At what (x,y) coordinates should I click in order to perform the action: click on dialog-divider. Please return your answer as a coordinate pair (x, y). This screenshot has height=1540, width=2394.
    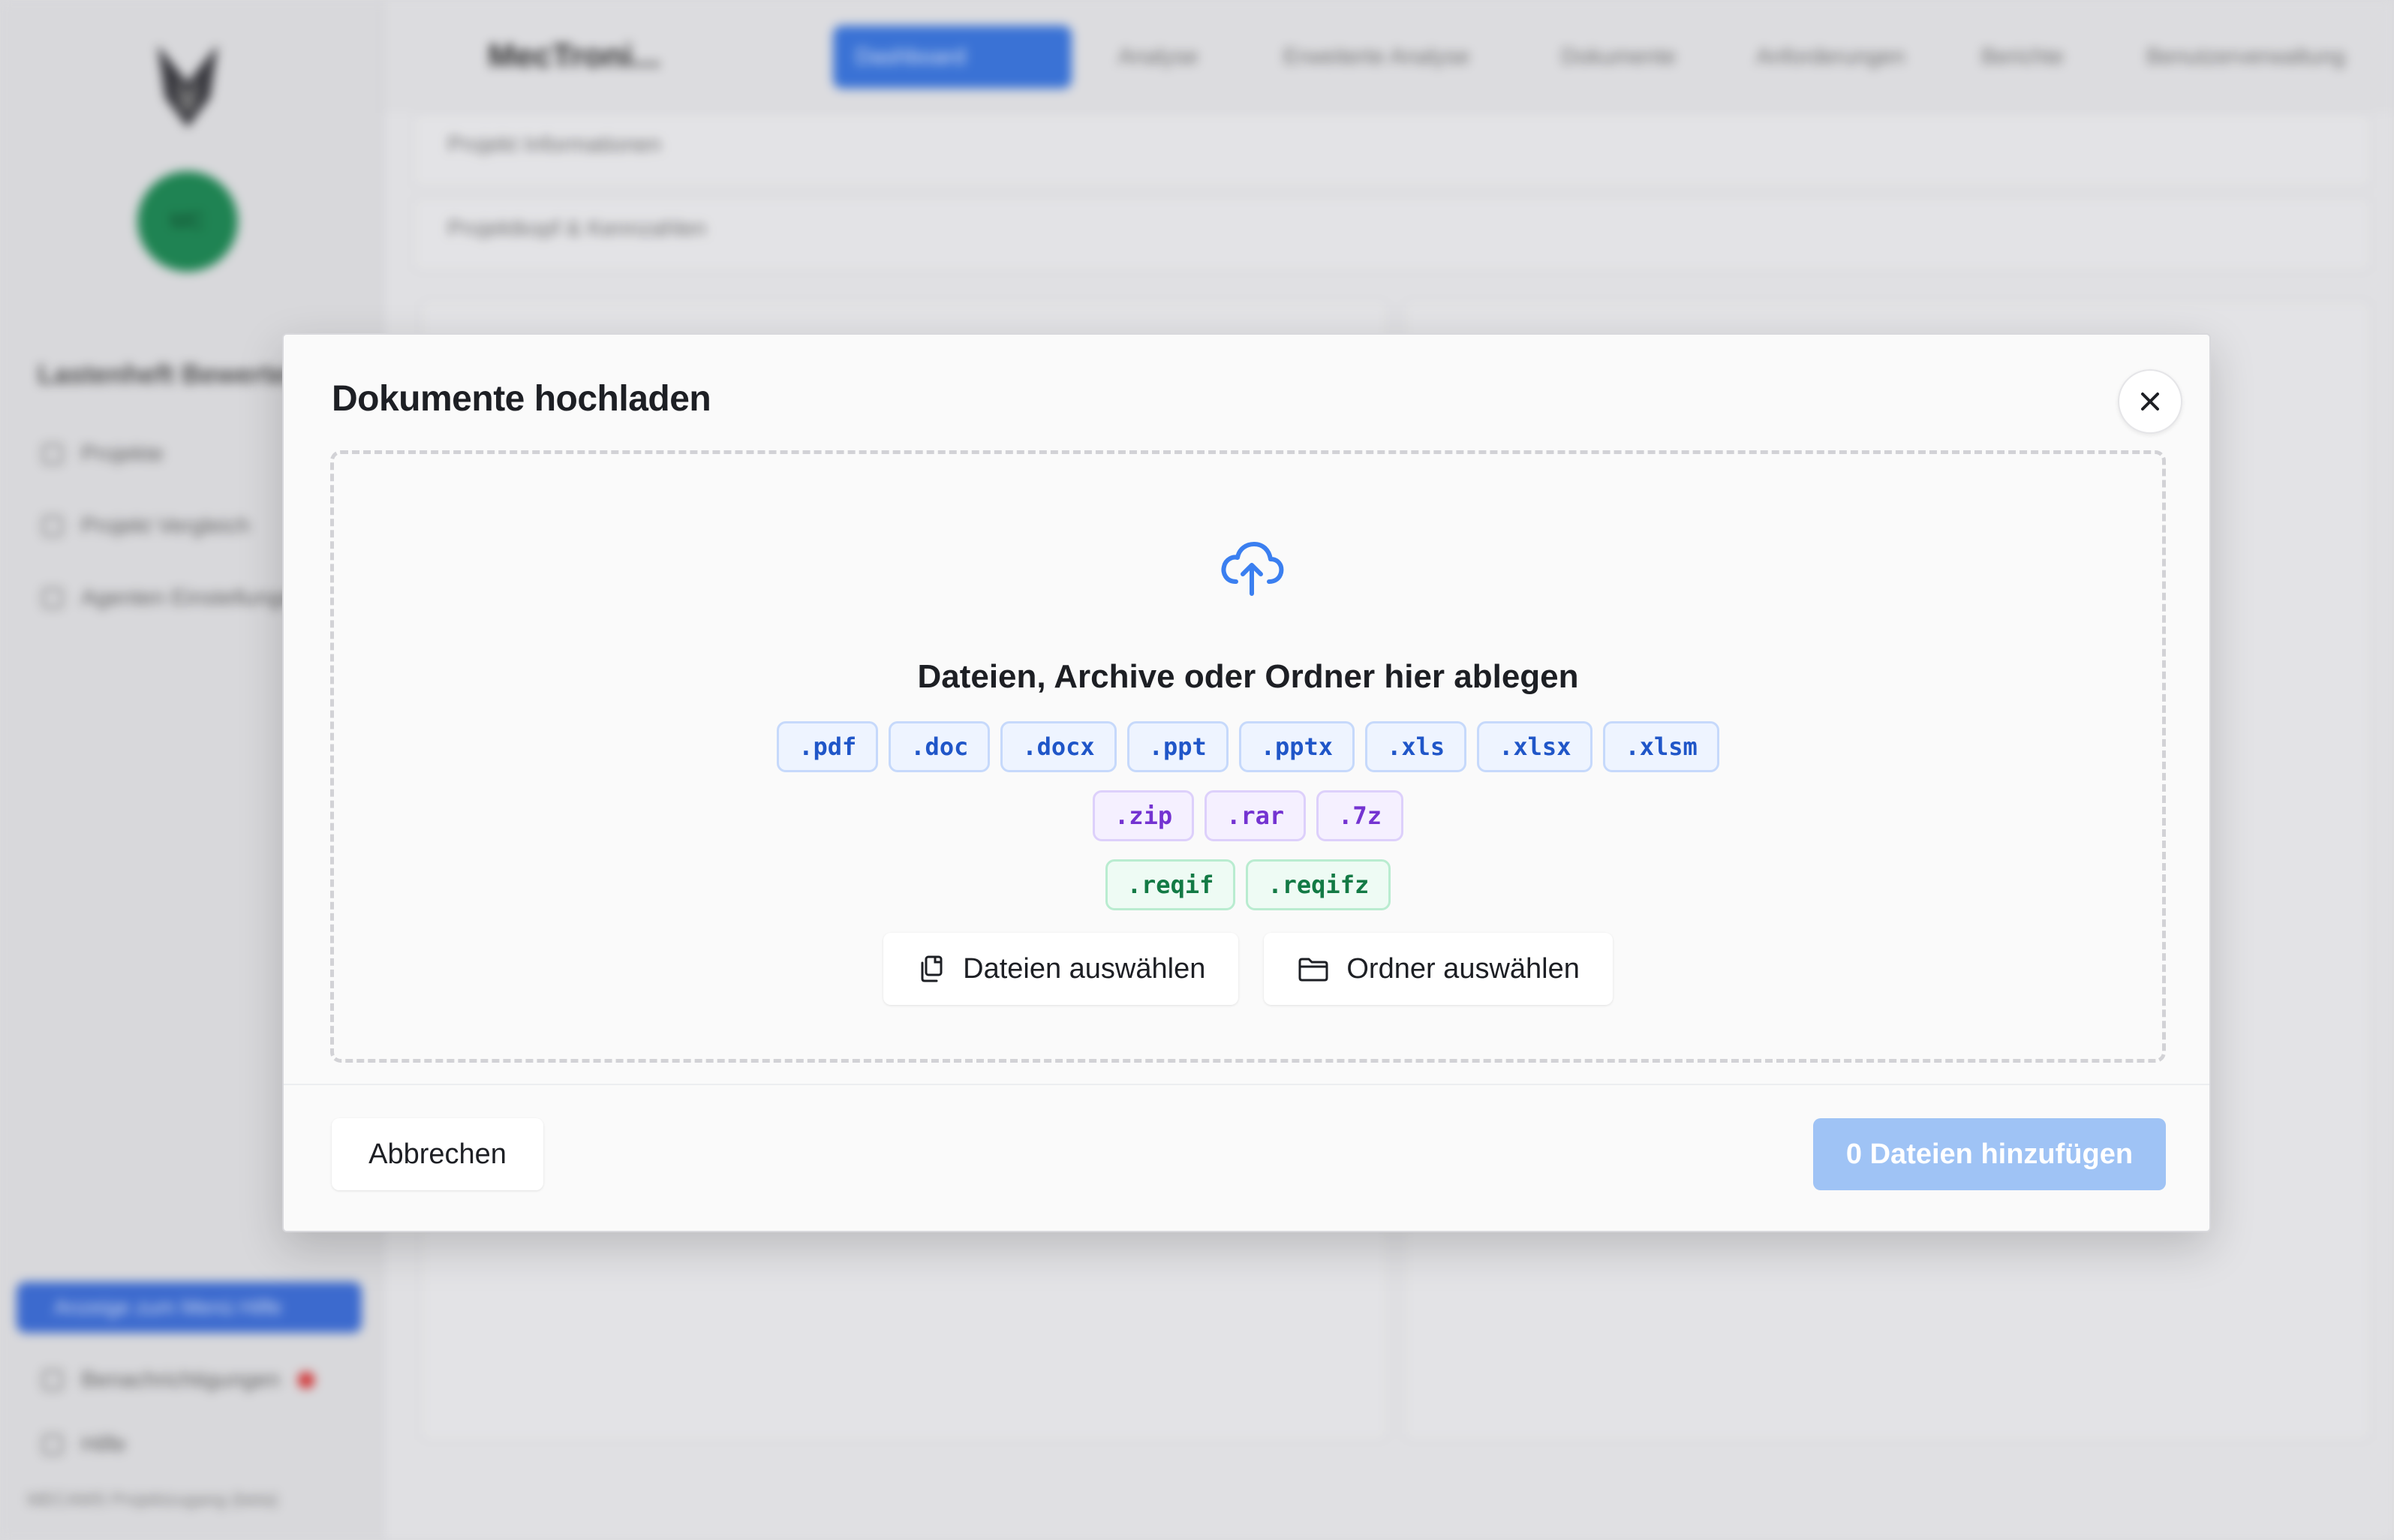
    Looking at the image, I should click on (1246, 1084).